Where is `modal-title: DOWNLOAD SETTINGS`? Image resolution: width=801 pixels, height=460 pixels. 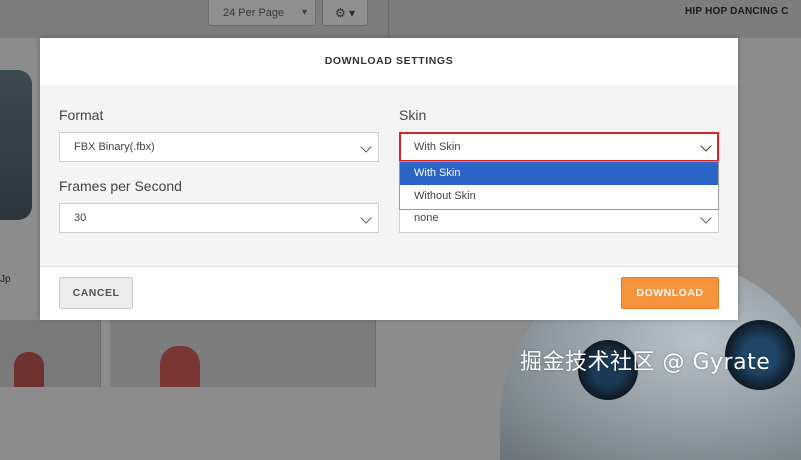
modal-title: DOWNLOAD SETTINGS is located at coordinates (389, 61).